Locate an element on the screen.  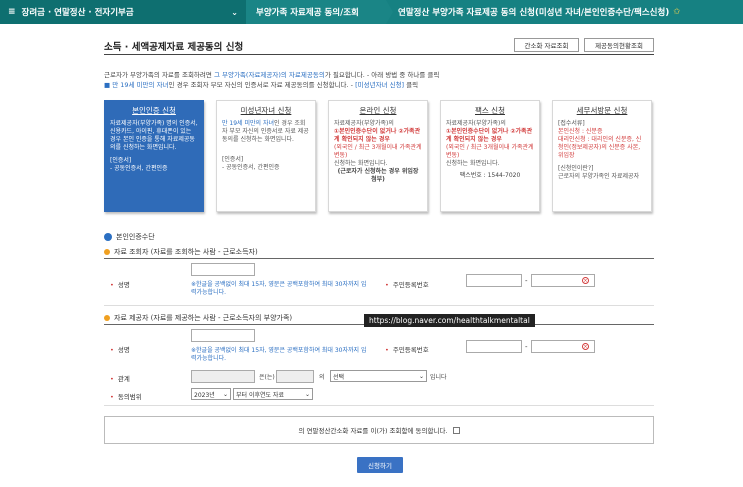
card-title: 세무서방문 신청 is located at coordinates (602, 110).